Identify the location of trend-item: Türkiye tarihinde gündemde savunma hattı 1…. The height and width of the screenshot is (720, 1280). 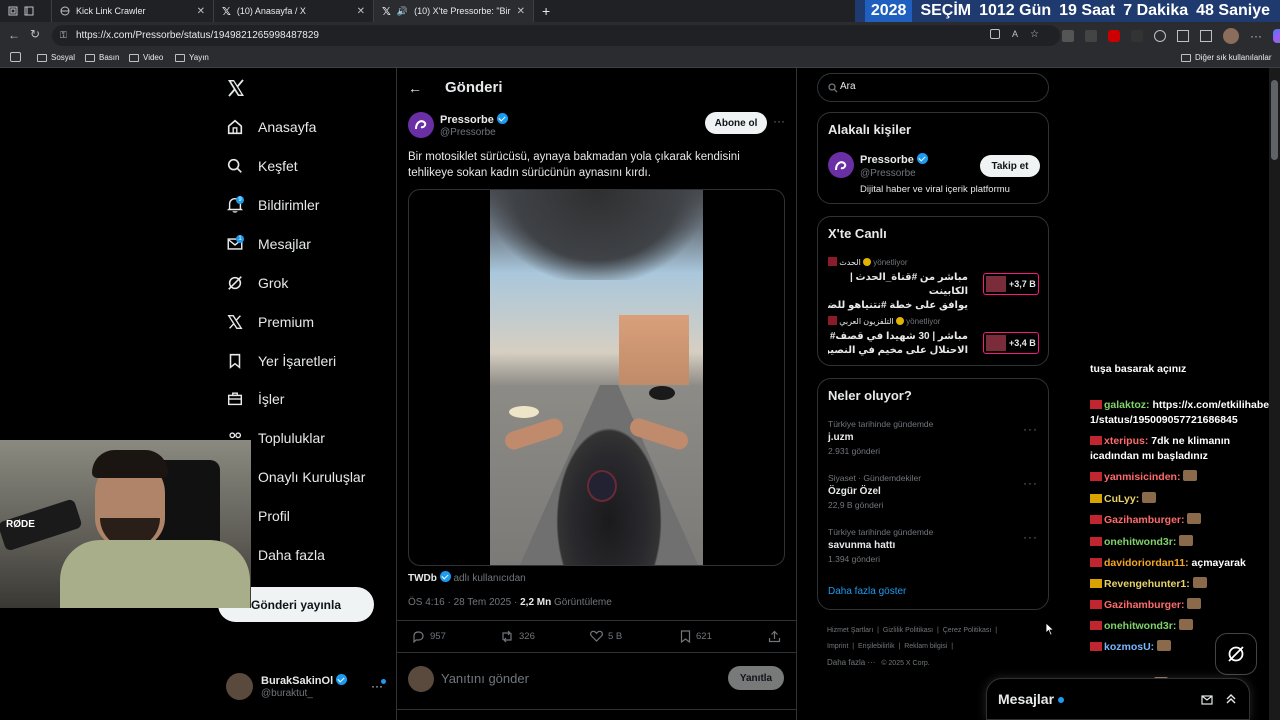
(933, 545).